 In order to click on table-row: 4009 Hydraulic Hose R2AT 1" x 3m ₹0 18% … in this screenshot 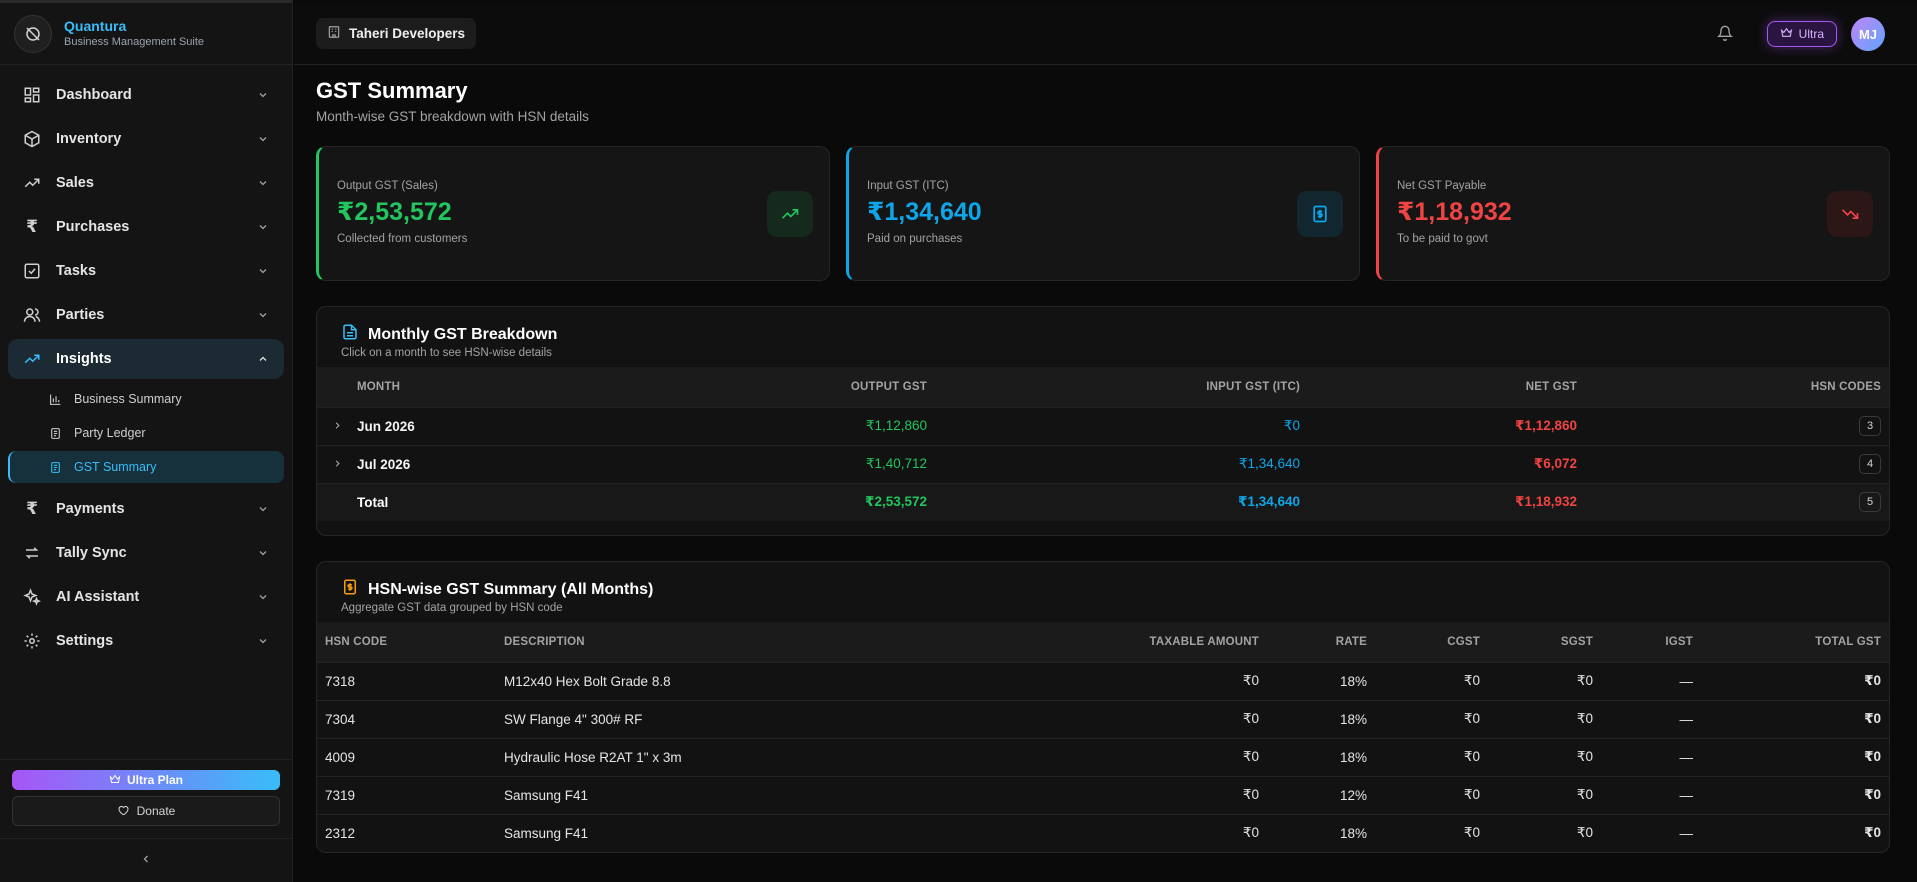, I will do `click(1103, 756)`.